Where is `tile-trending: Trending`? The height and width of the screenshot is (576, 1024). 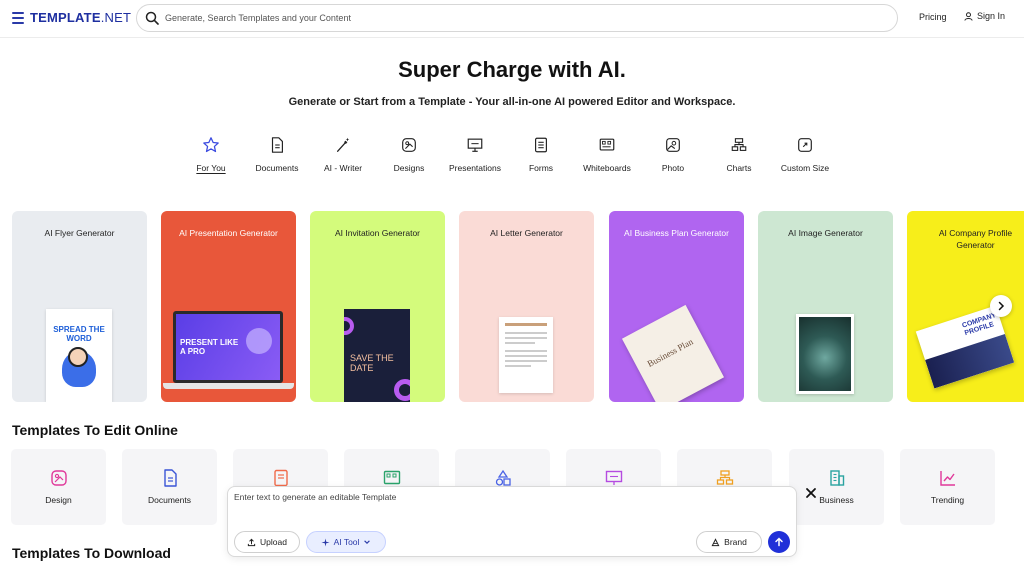 tile-trending: Trending is located at coordinates (947, 487).